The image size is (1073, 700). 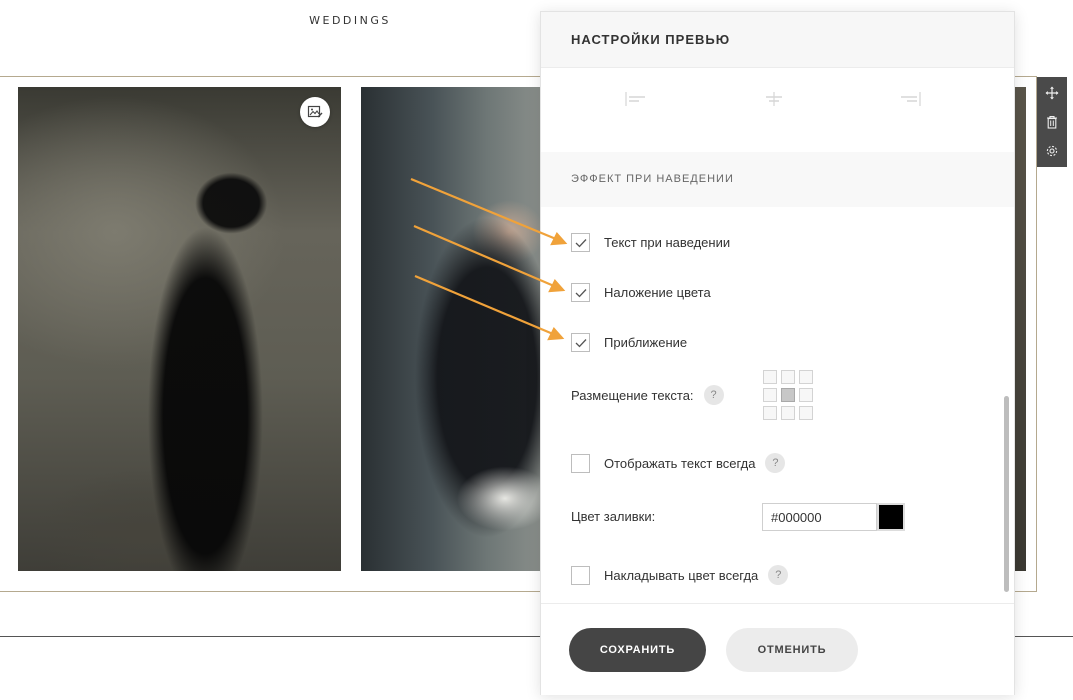 What do you see at coordinates (774, 99) in the screenshot?
I see `align-center-icon` at bounding box center [774, 99].